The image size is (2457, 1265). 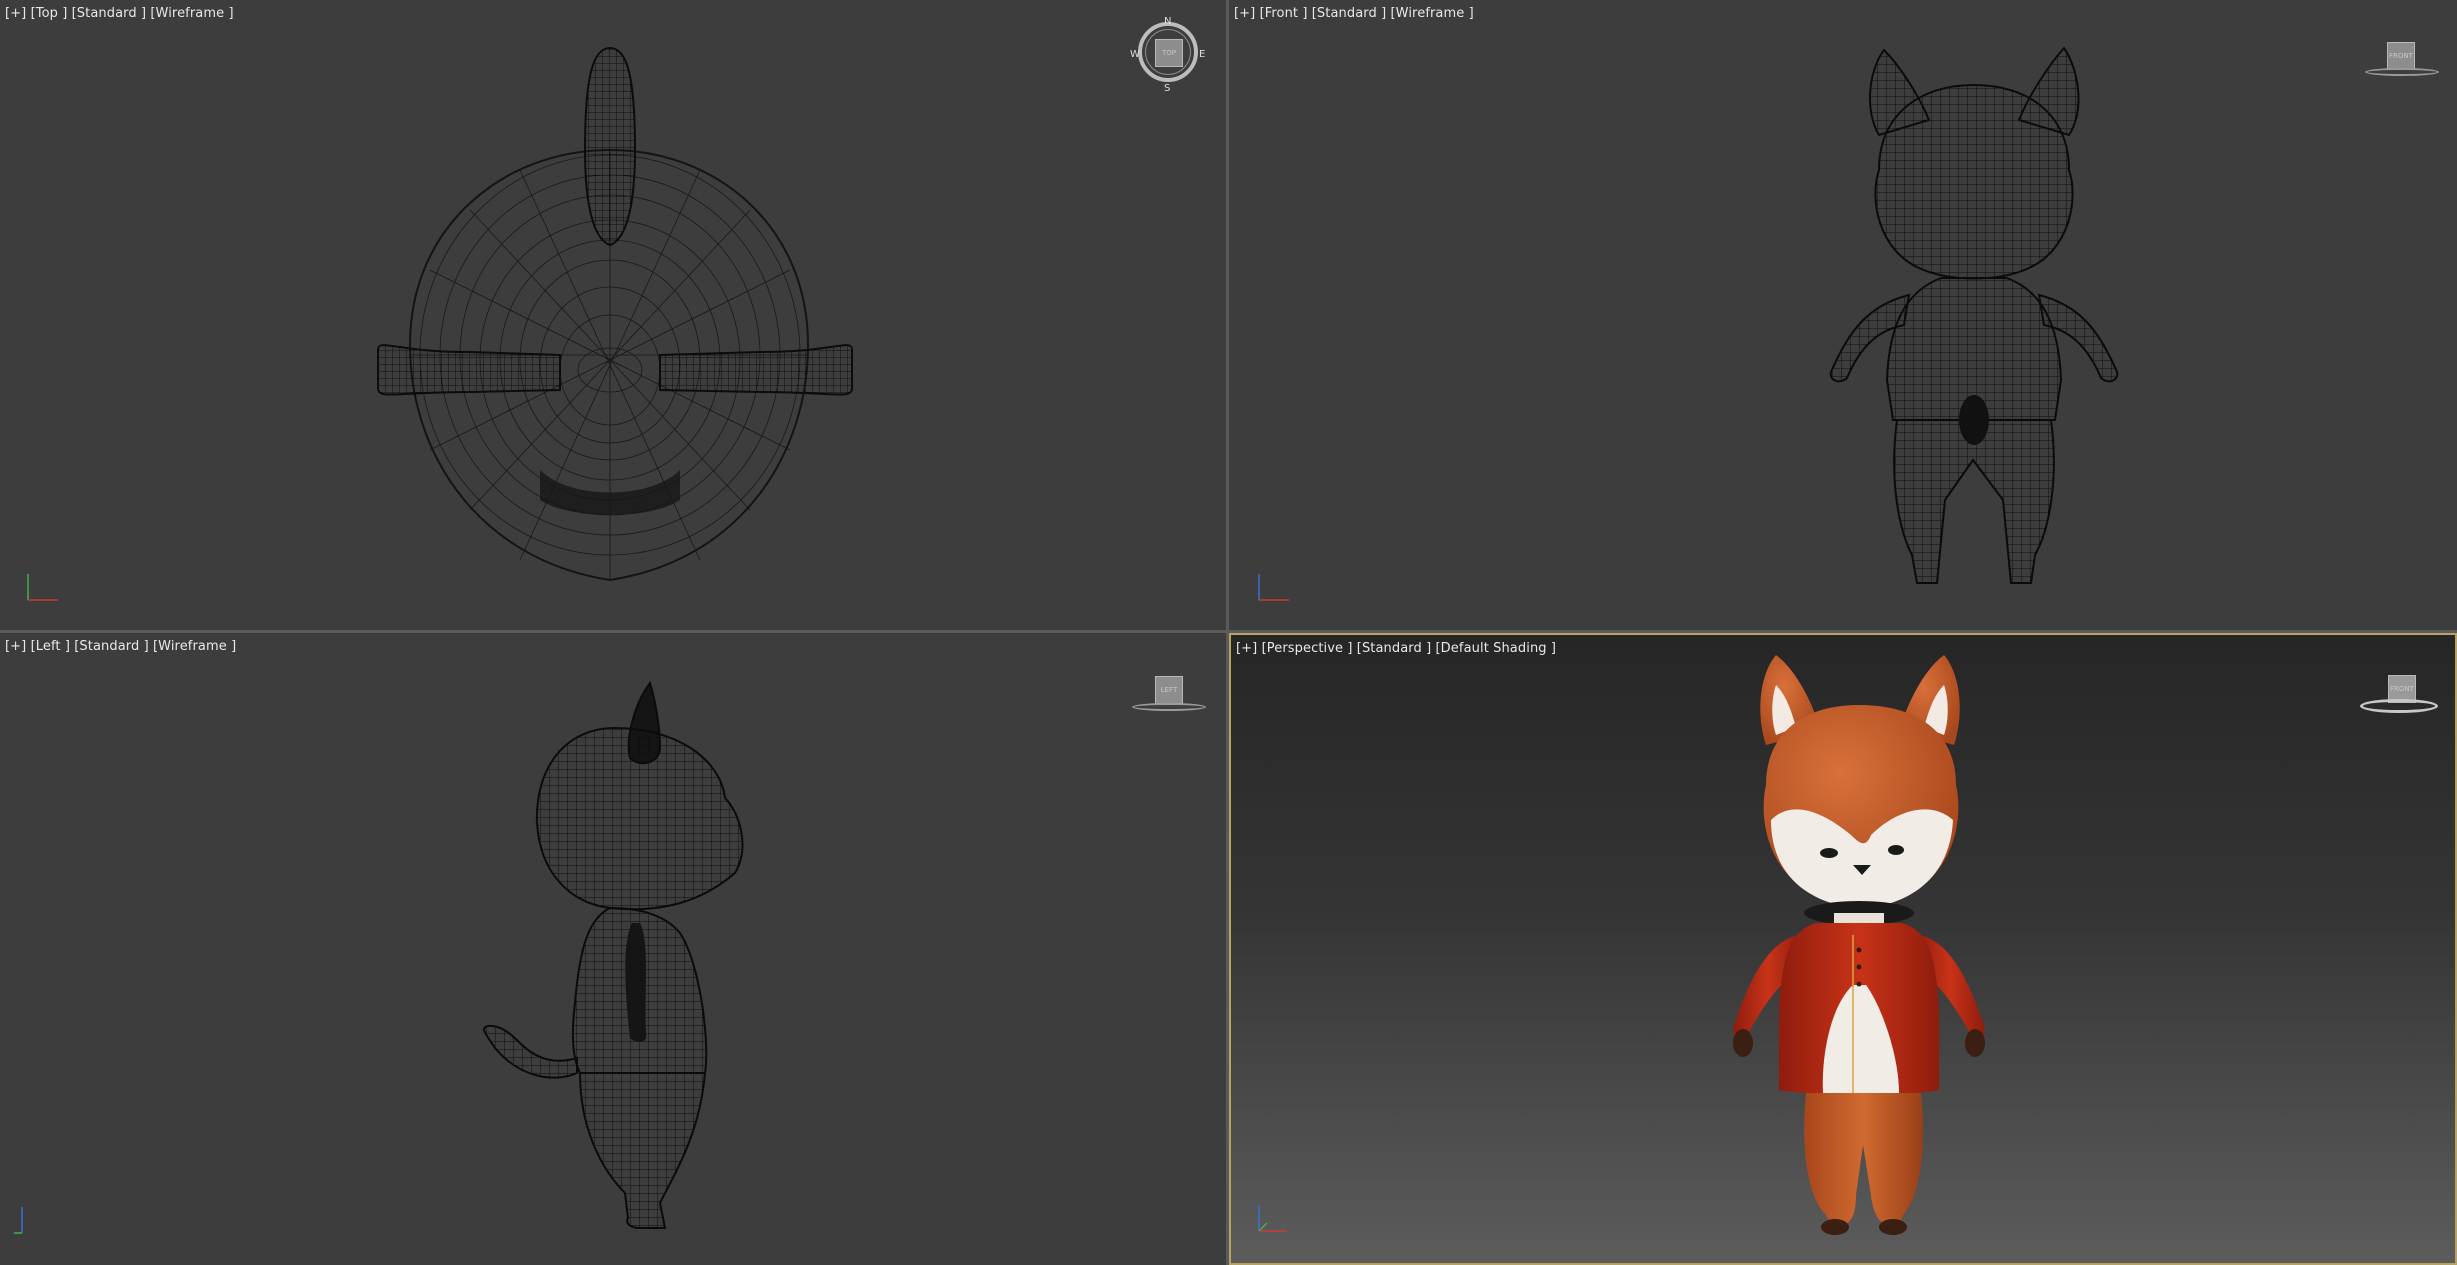 What do you see at coordinates (613, 954) in the screenshot?
I see `left-wireframe-model` at bounding box center [613, 954].